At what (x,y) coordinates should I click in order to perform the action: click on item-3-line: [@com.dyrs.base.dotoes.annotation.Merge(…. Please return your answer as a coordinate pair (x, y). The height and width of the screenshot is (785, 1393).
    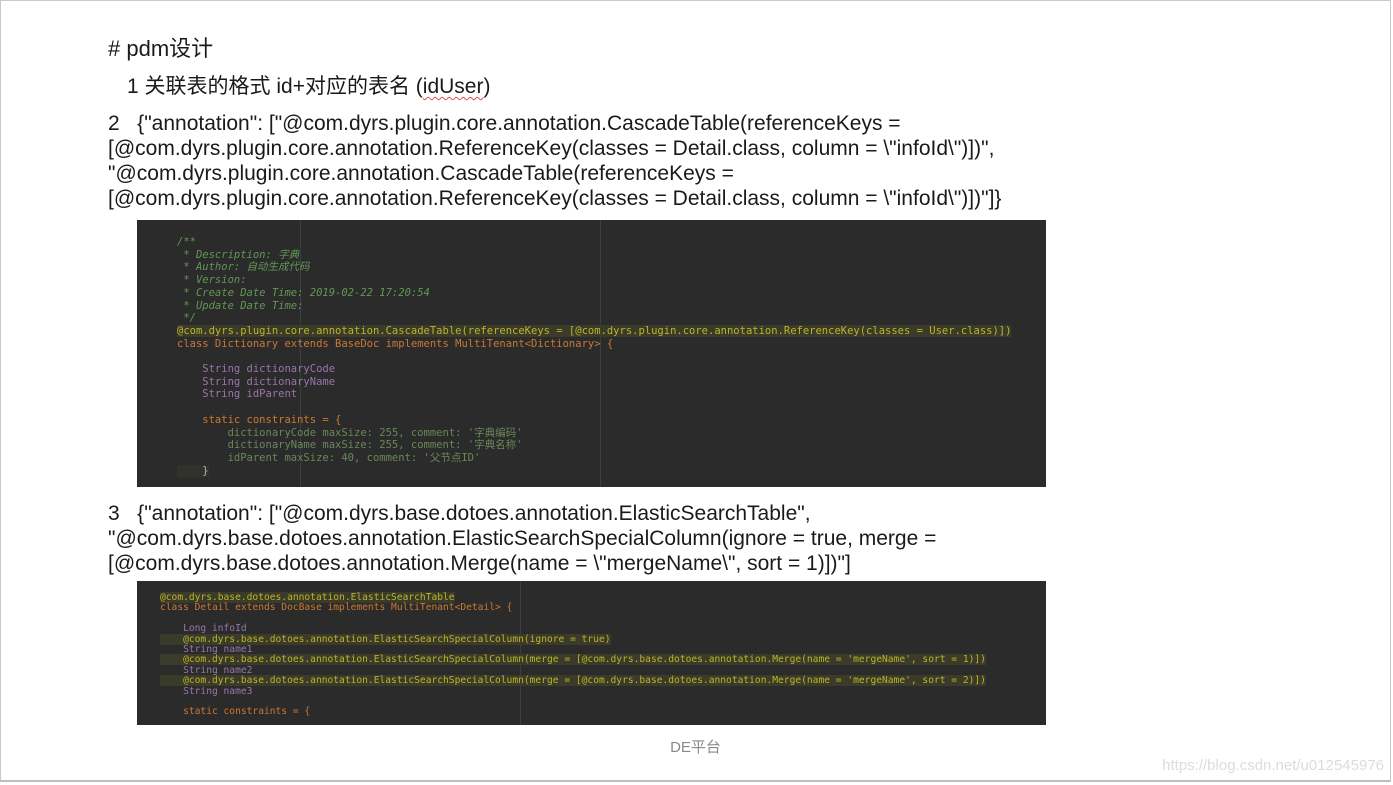
    Looking at the image, I should click on (479, 563).